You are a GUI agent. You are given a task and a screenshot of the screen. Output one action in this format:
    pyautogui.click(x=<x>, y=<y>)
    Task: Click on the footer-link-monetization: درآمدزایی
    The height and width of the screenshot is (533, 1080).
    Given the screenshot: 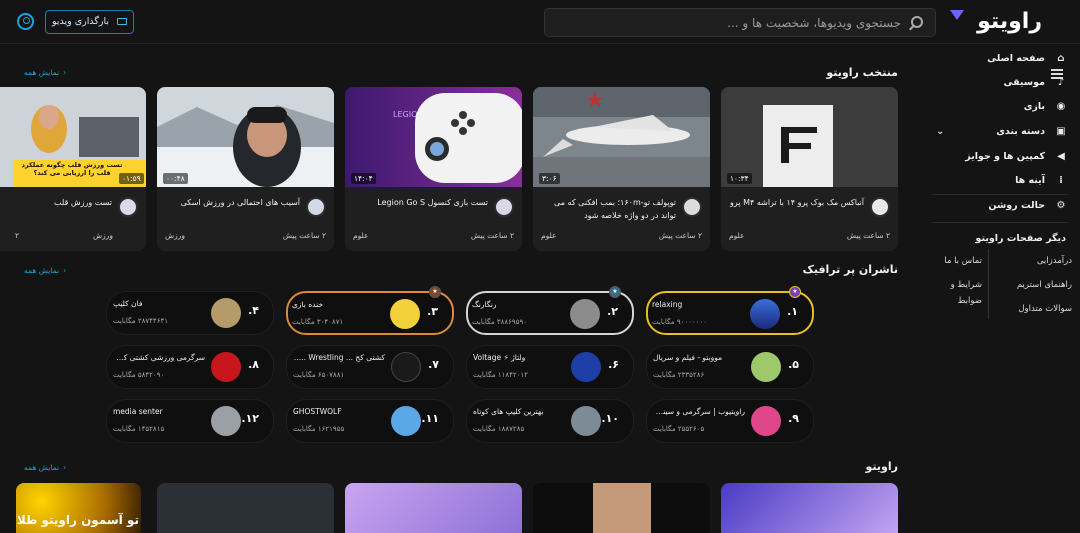 What is the action you would take?
    pyautogui.click(x=1036, y=261)
    